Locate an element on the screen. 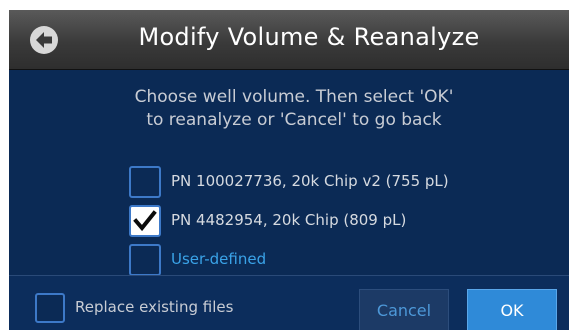 The width and height of the screenshot is (576, 330). replace-files-checkbox is located at coordinates (50, 308).